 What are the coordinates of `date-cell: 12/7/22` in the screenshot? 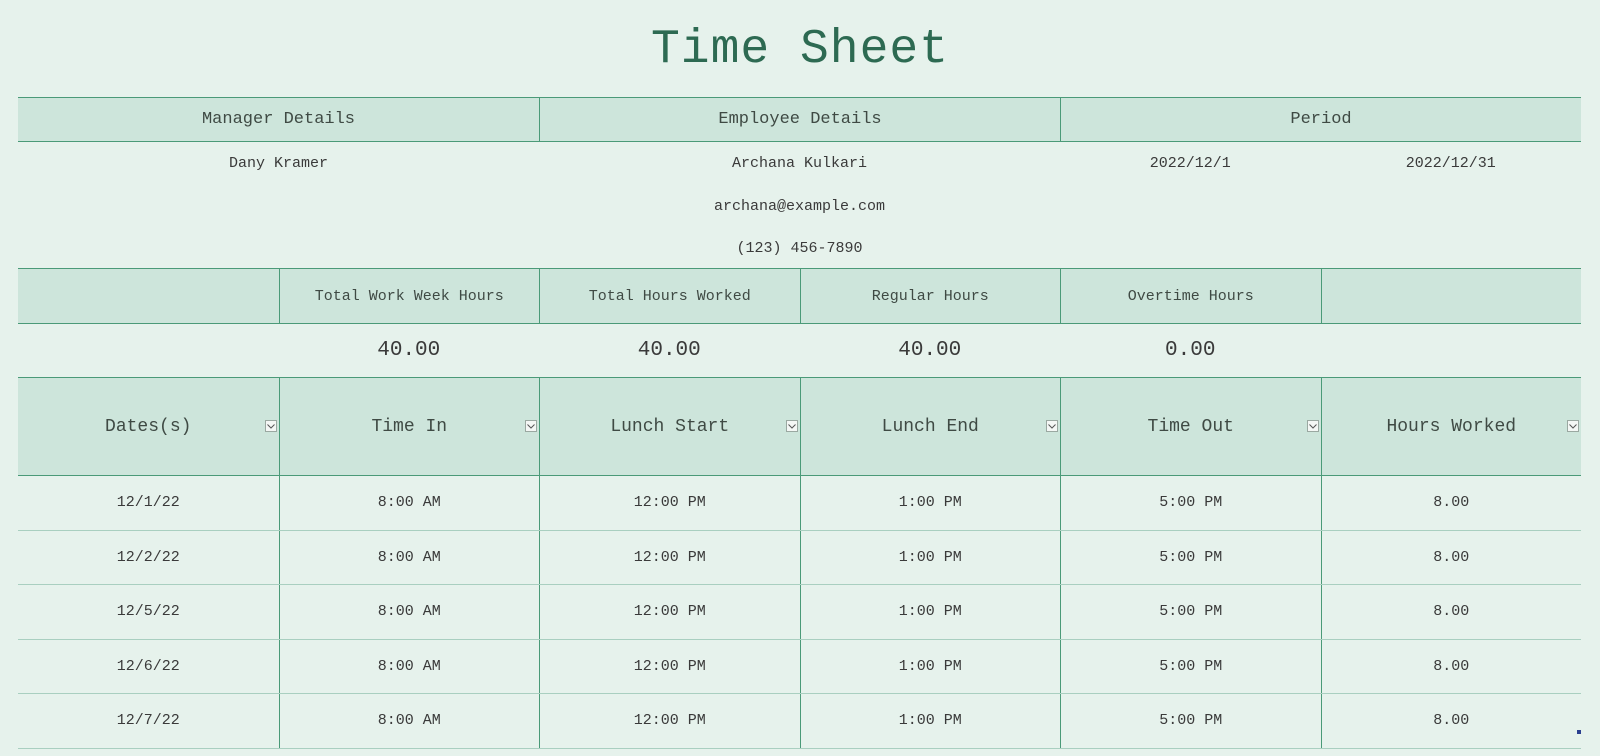 It's located at (148, 721).